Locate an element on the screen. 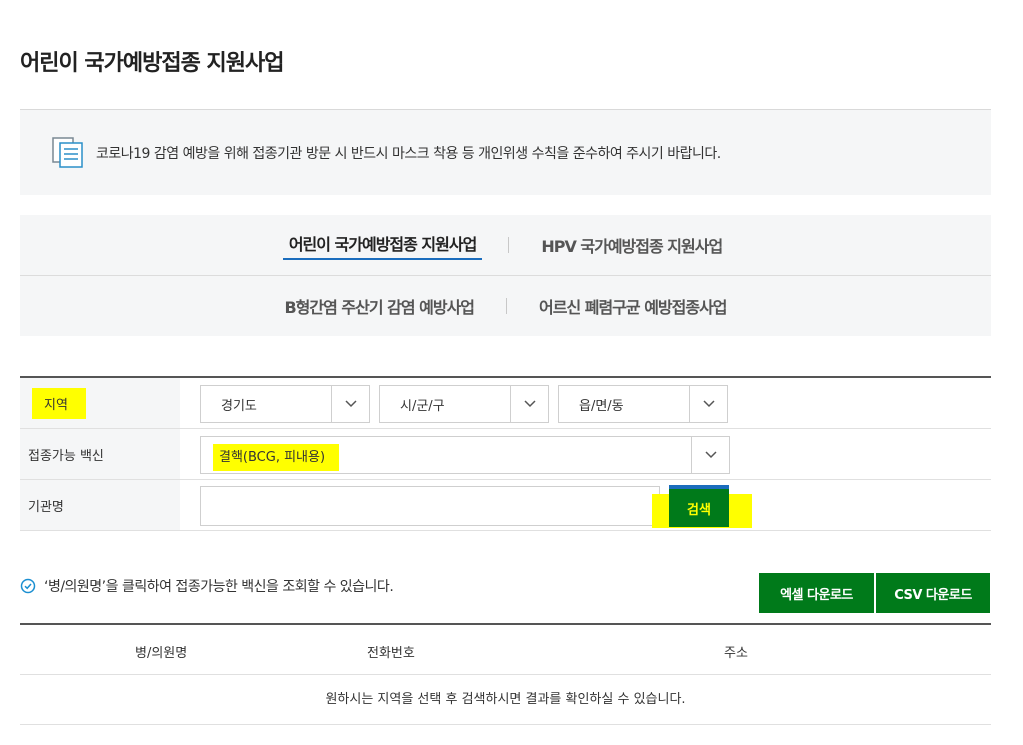  search-button: 검색 is located at coordinates (699, 506).